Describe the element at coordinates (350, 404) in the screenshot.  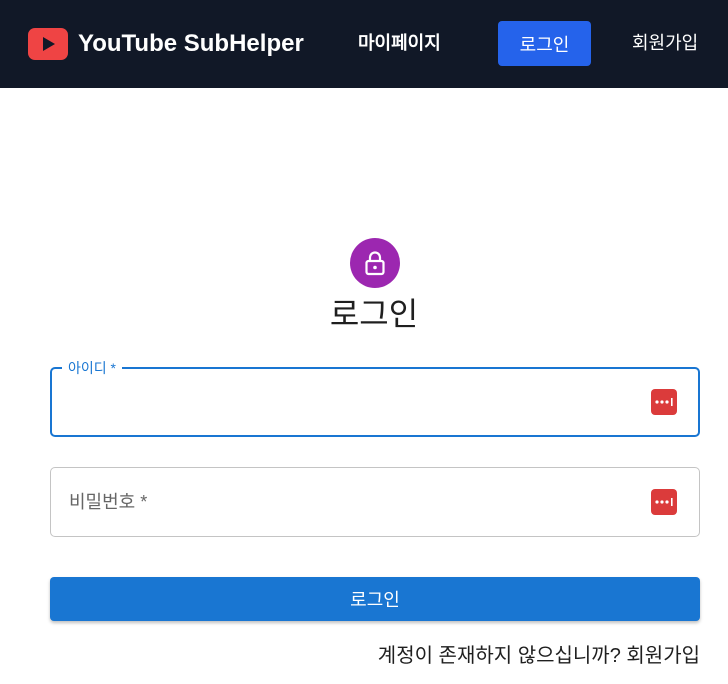
I see `id-input` at that location.